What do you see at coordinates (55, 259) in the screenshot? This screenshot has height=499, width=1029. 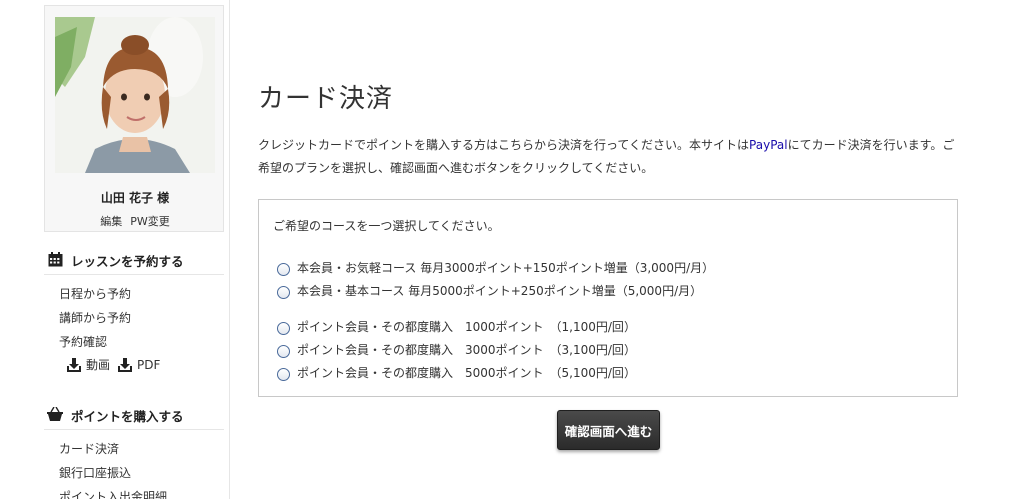 I see `calendar-icon` at bounding box center [55, 259].